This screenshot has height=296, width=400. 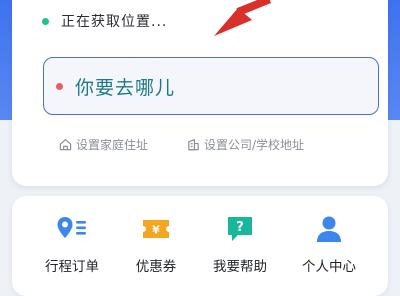 What do you see at coordinates (71, 227) in the screenshot?
I see `order-location-icon` at bounding box center [71, 227].